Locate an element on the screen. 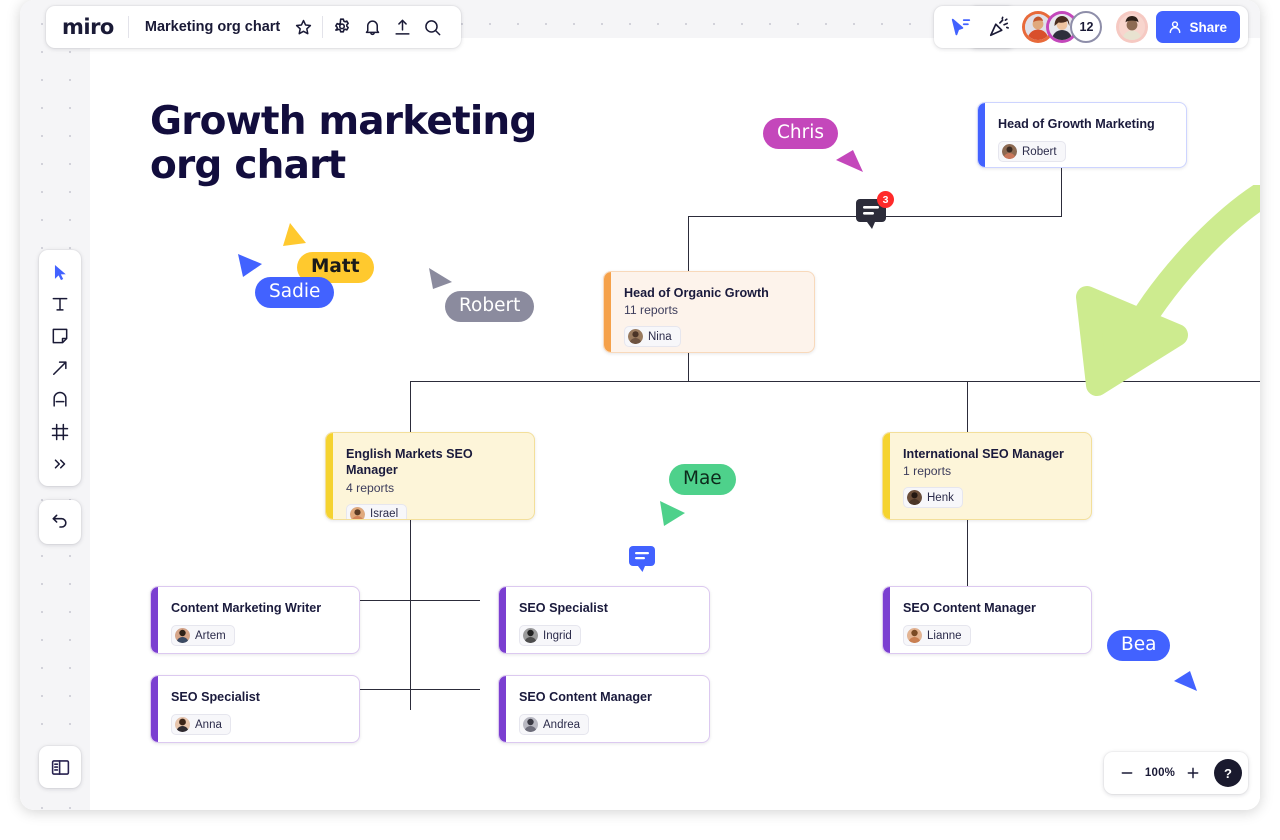 Image resolution: width=1280 pixels, height=840 pixels. cursor-label: Mae is located at coordinates (702, 480).